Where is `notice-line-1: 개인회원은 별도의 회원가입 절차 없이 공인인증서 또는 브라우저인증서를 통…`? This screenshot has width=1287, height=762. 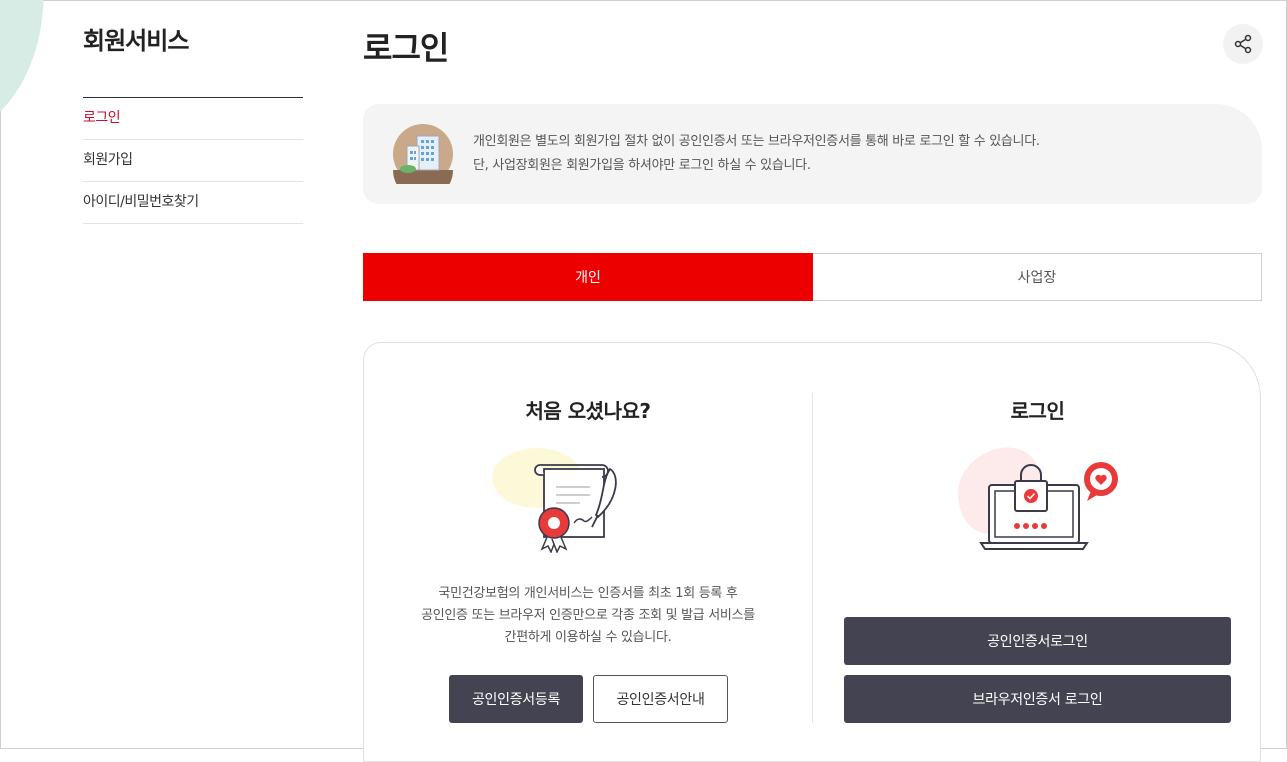 notice-line-1: 개인회원은 별도의 회원가입 절차 없이 공인인증서 또는 브라우저인증서를 통… is located at coordinates (756, 141).